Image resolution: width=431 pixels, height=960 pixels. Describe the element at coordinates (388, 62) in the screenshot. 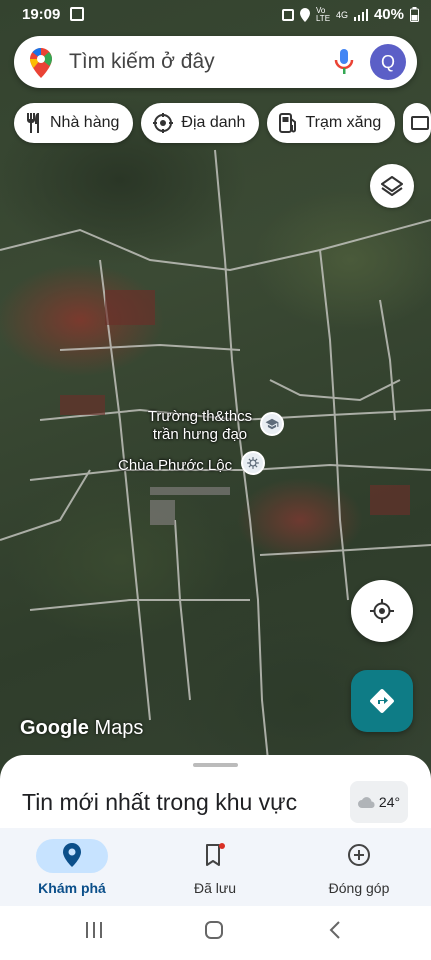

I see `account-avatar: Q` at that location.